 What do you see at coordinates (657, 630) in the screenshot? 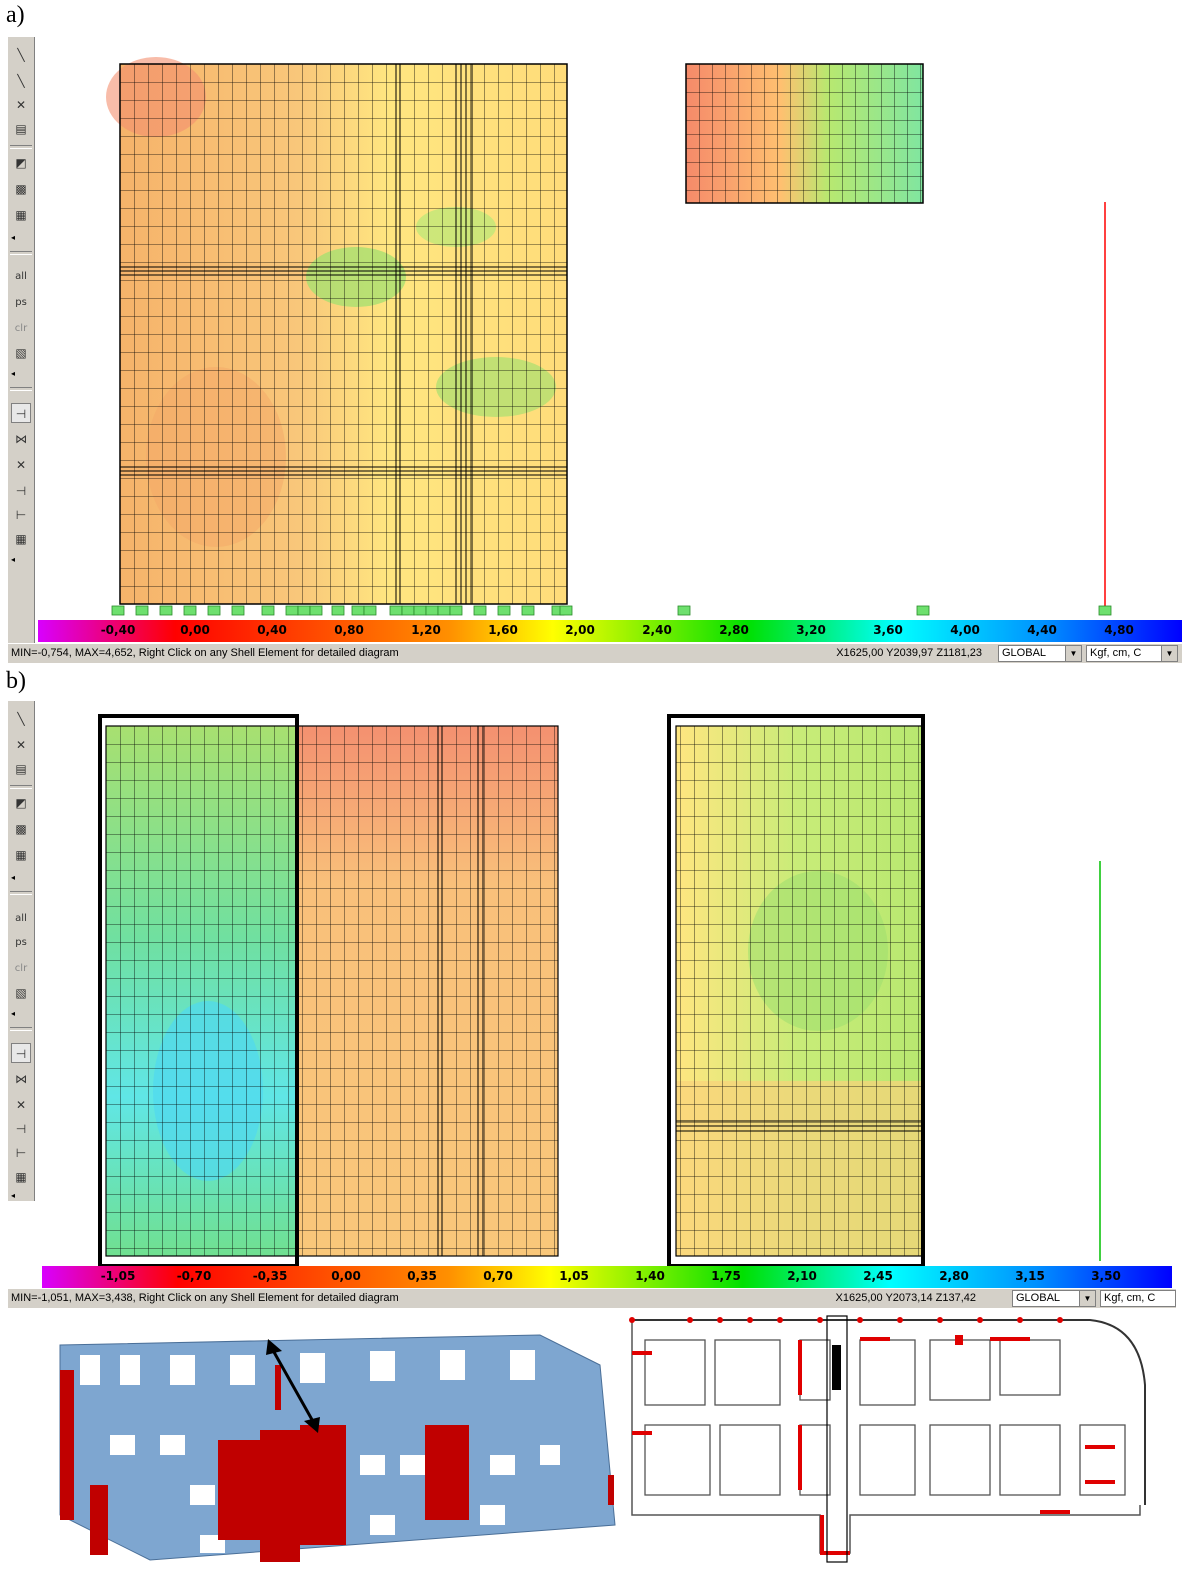
I see `legend-value: 2,40` at bounding box center [657, 630].